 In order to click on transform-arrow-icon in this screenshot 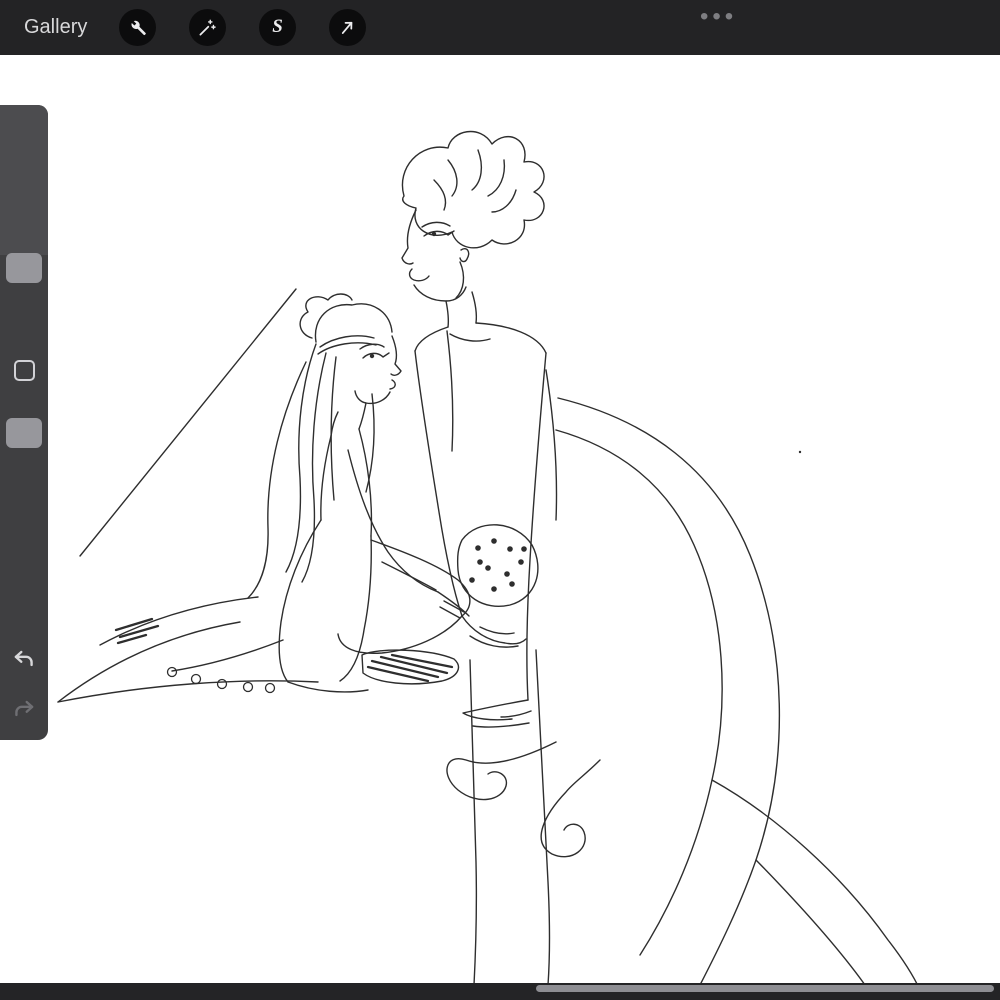, I will do `click(347, 27)`.